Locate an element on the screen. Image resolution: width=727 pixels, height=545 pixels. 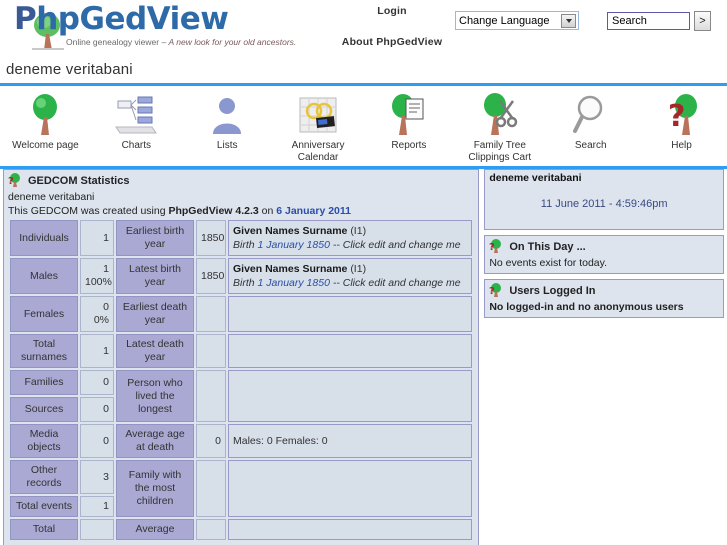
report-icon is located at coordinates (409, 115).